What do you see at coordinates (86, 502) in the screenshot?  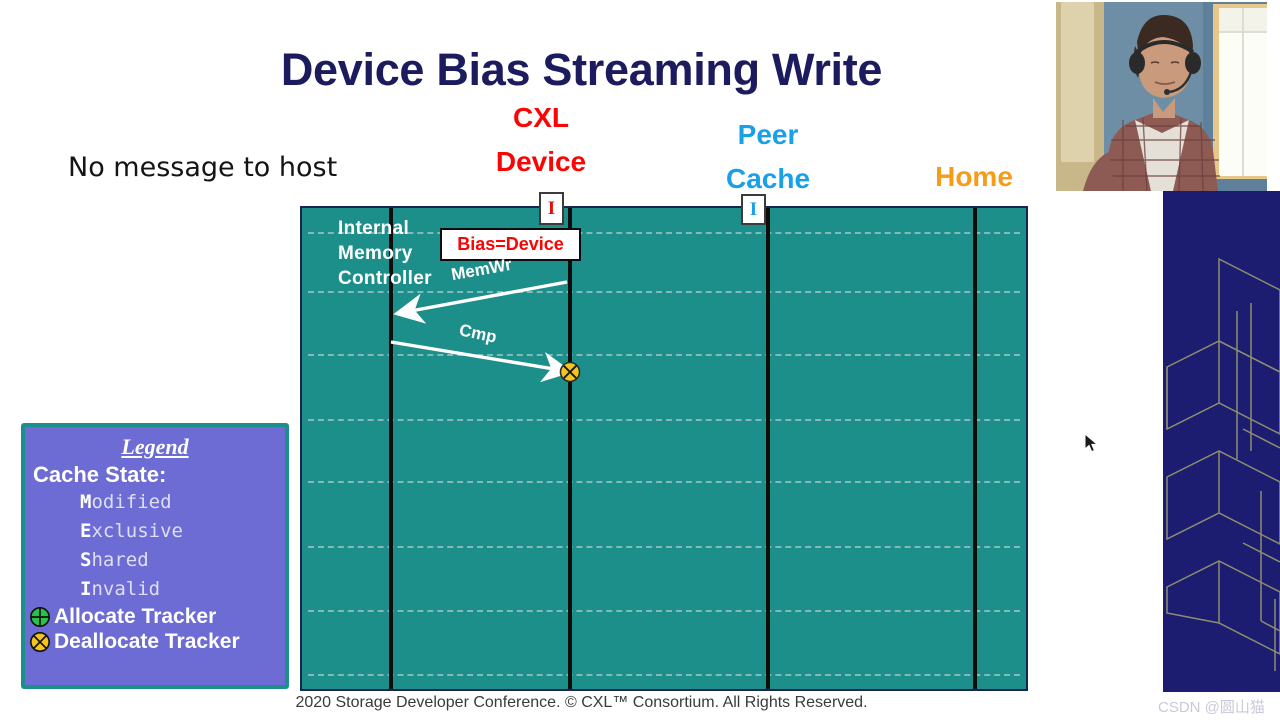 I see `legend-state-modified-initial: M` at bounding box center [86, 502].